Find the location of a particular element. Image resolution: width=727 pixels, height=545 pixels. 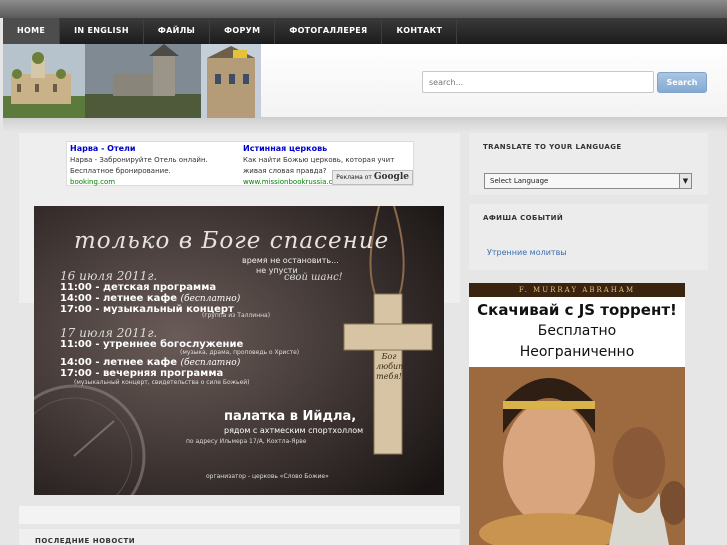

poster-day1-row-1: 11:00 - детская программа is located at coordinates (138, 287).